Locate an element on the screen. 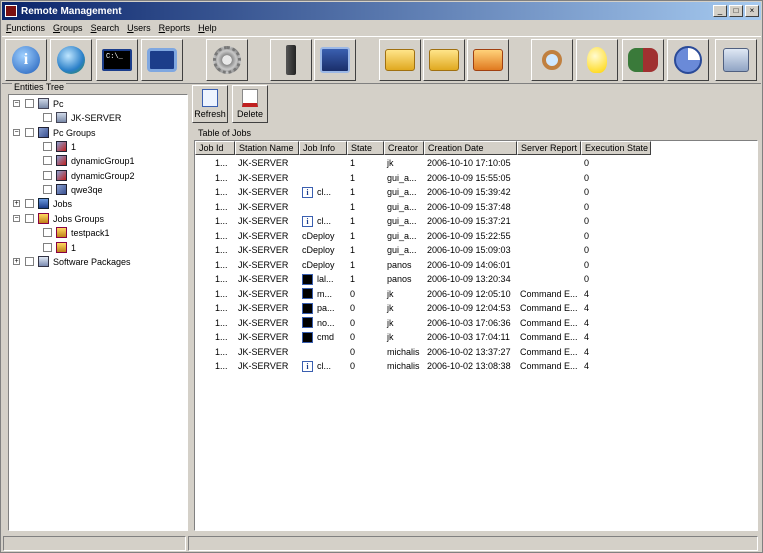  maximize-button: □ is located at coordinates (736, 11).